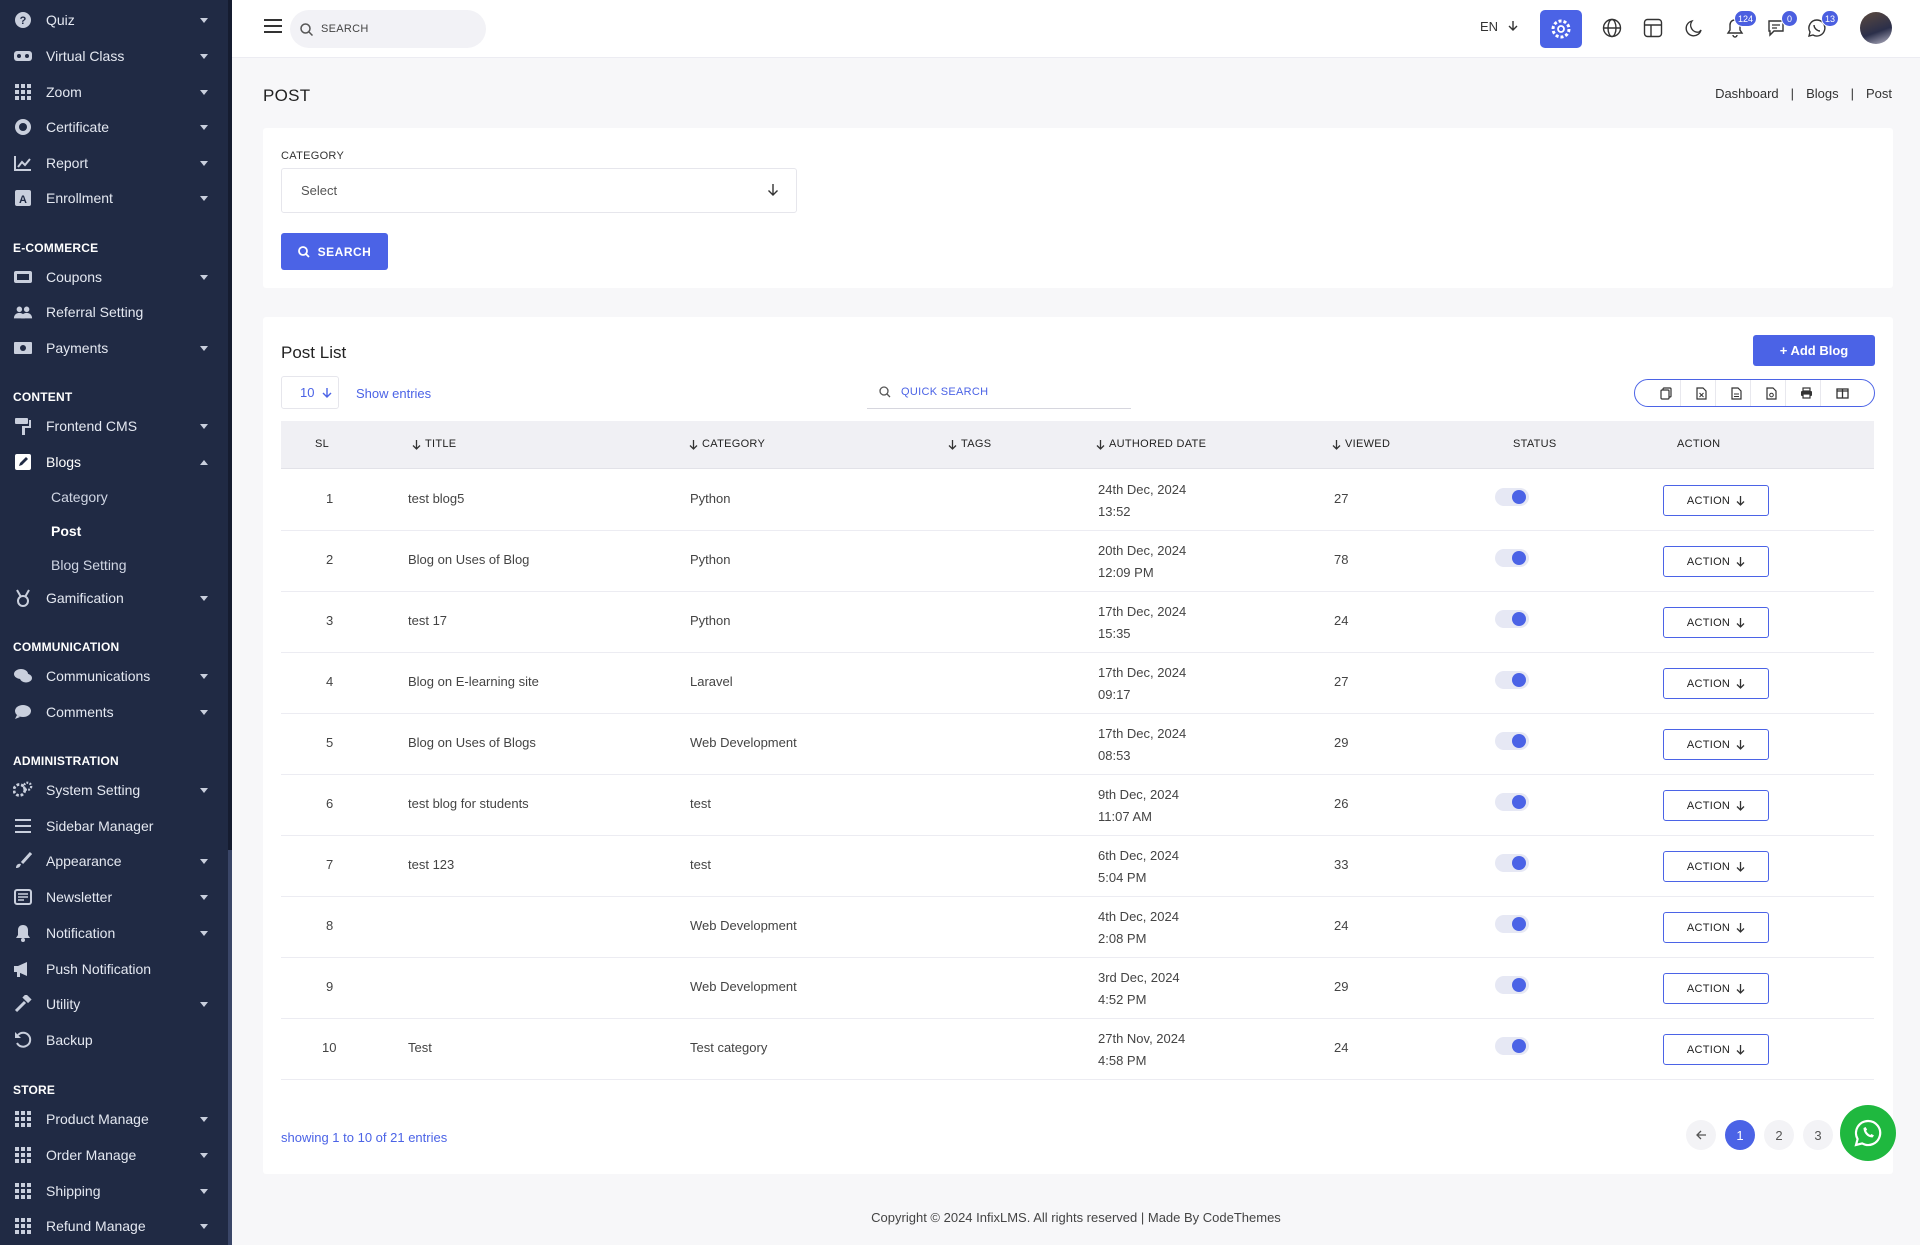 This screenshot has width=1920, height=1245. Describe the element at coordinates (1151, 444) in the screenshot. I see `column-header-authored-date: AUTHORED DATE` at that location.